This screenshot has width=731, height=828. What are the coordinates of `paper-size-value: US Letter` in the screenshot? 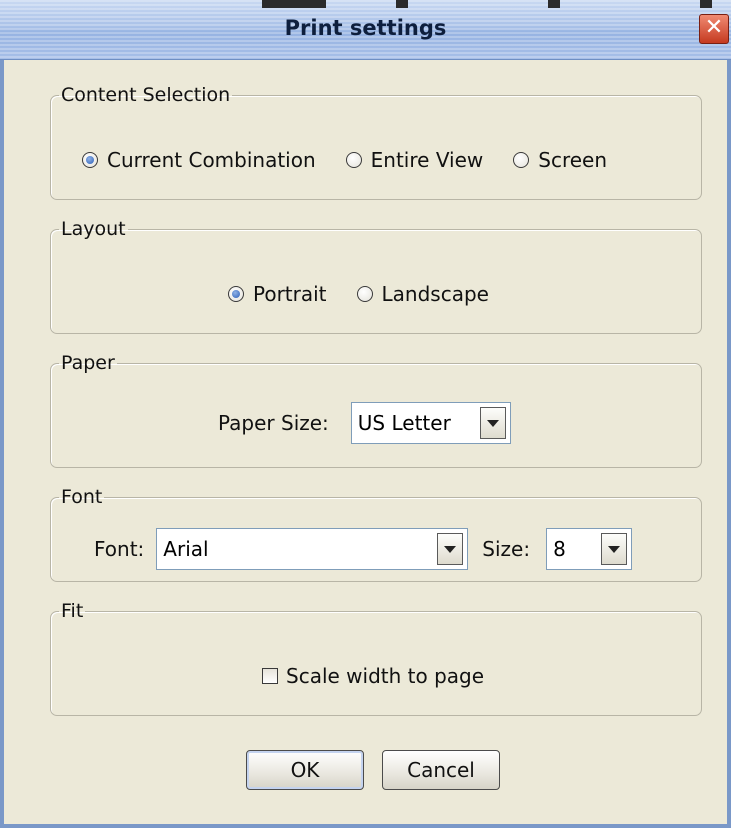 It's located at (404, 423).